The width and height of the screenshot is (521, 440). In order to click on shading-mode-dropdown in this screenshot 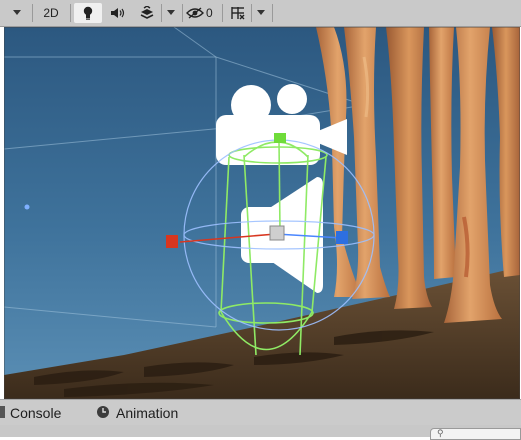, I will do `click(17, 13)`.